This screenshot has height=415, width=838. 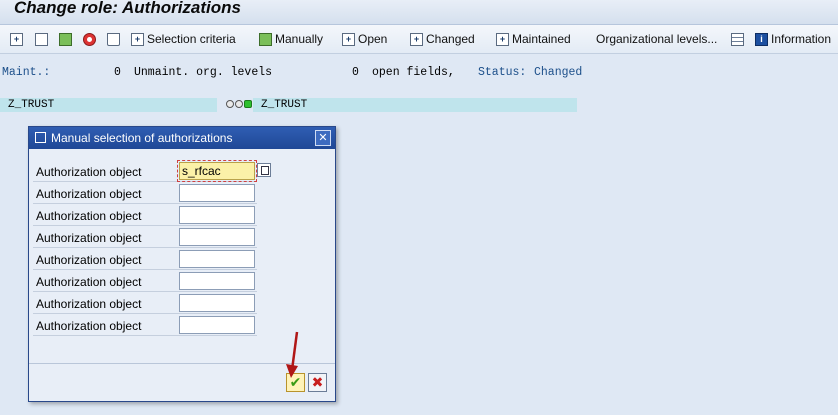 I want to click on generate-icon, so click(x=67, y=39).